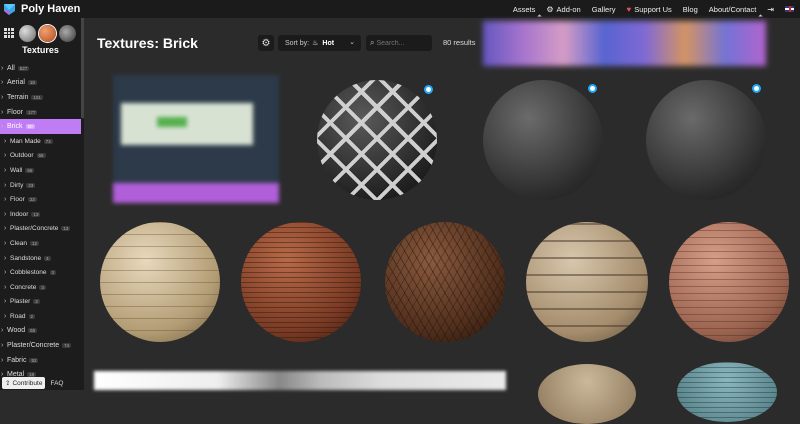 This screenshot has width=800, height=424. Describe the element at coordinates (34, 360) in the screenshot. I see `count-badge: 52` at that location.